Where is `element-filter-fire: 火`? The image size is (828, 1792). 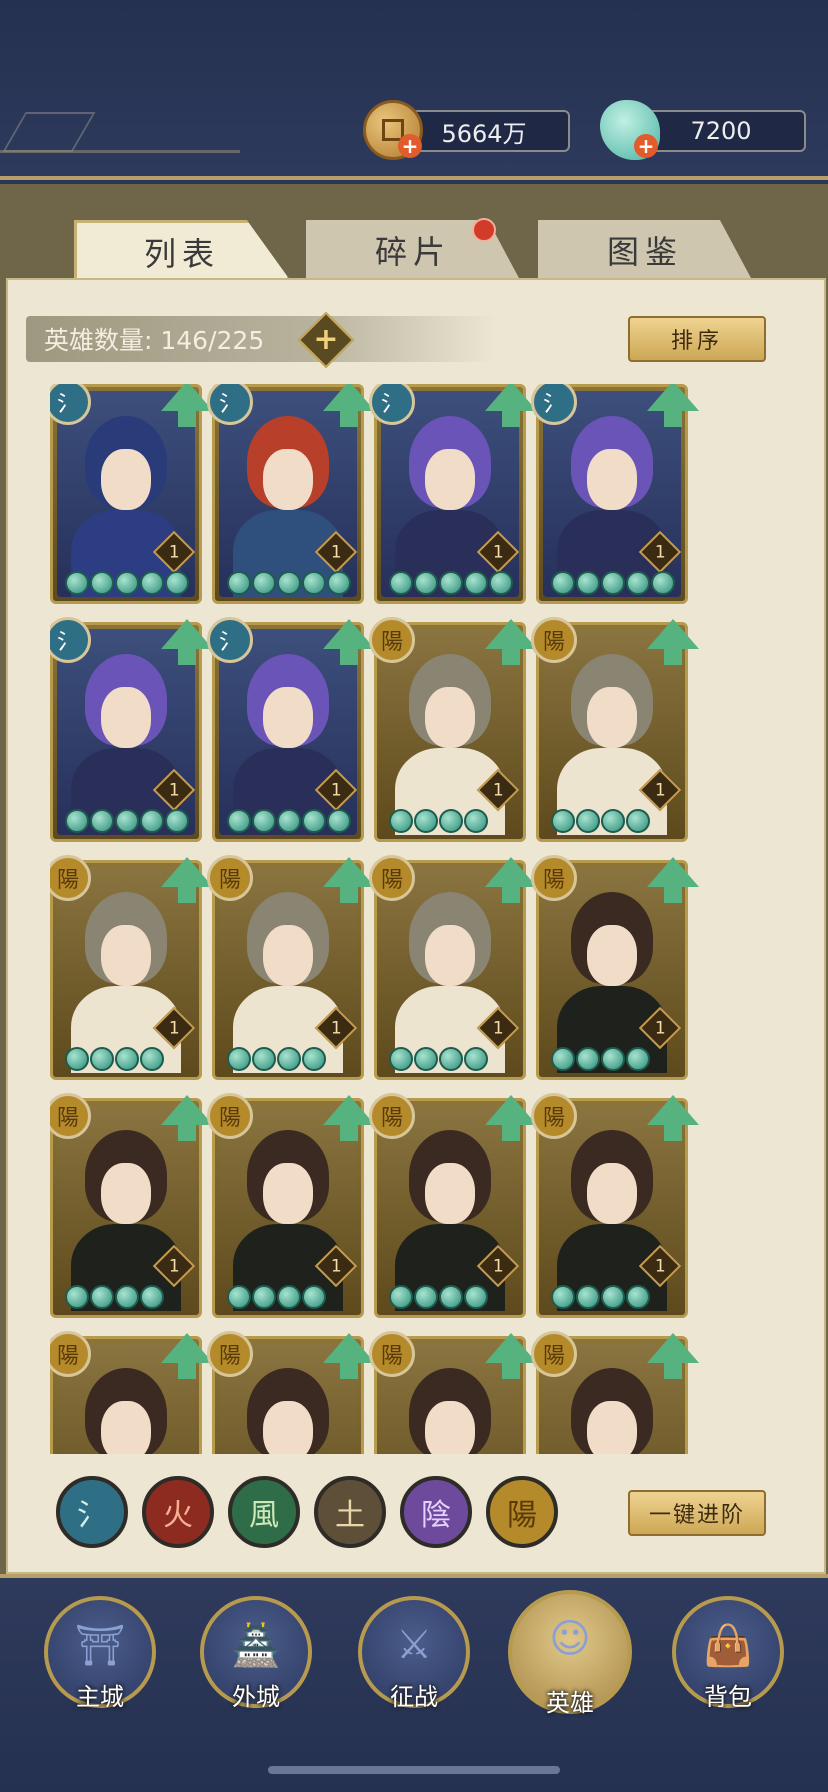
element-filter-fire: 火 is located at coordinates (178, 1512).